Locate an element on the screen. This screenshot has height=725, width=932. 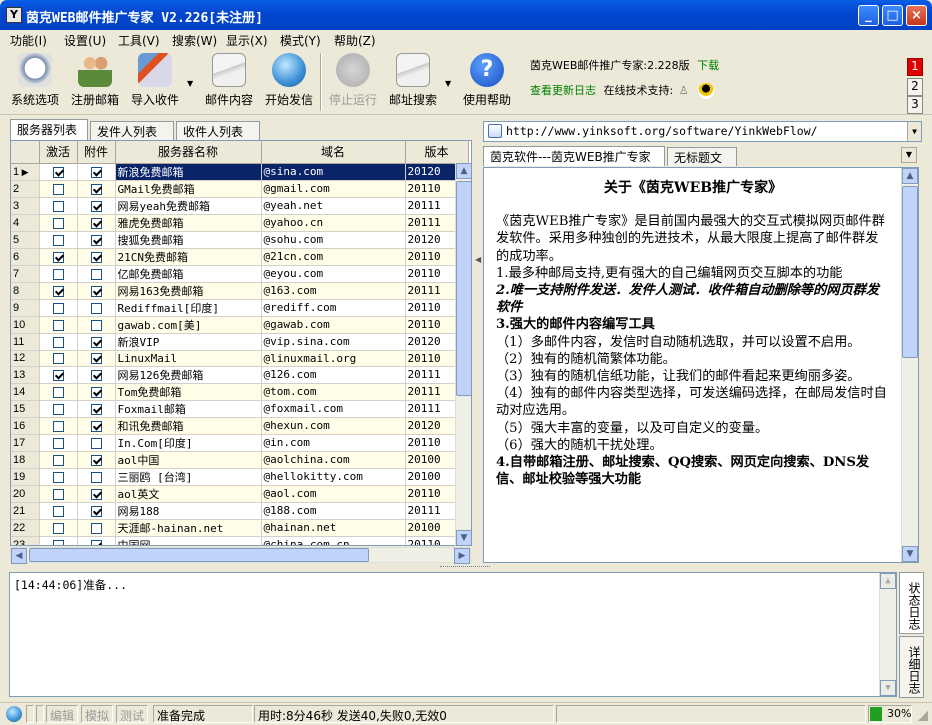
tab-detail-log: 详细日志 is located at coordinates (911, 667).